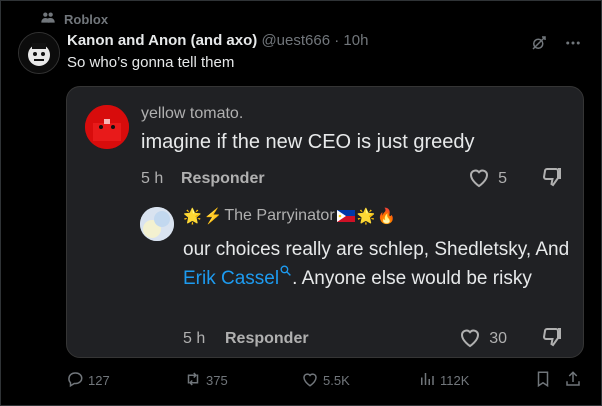 This screenshot has height=406, width=602. What do you see at coordinates (285, 277) in the screenshot?
I see `search-icon` at bounding box center [285, 277].